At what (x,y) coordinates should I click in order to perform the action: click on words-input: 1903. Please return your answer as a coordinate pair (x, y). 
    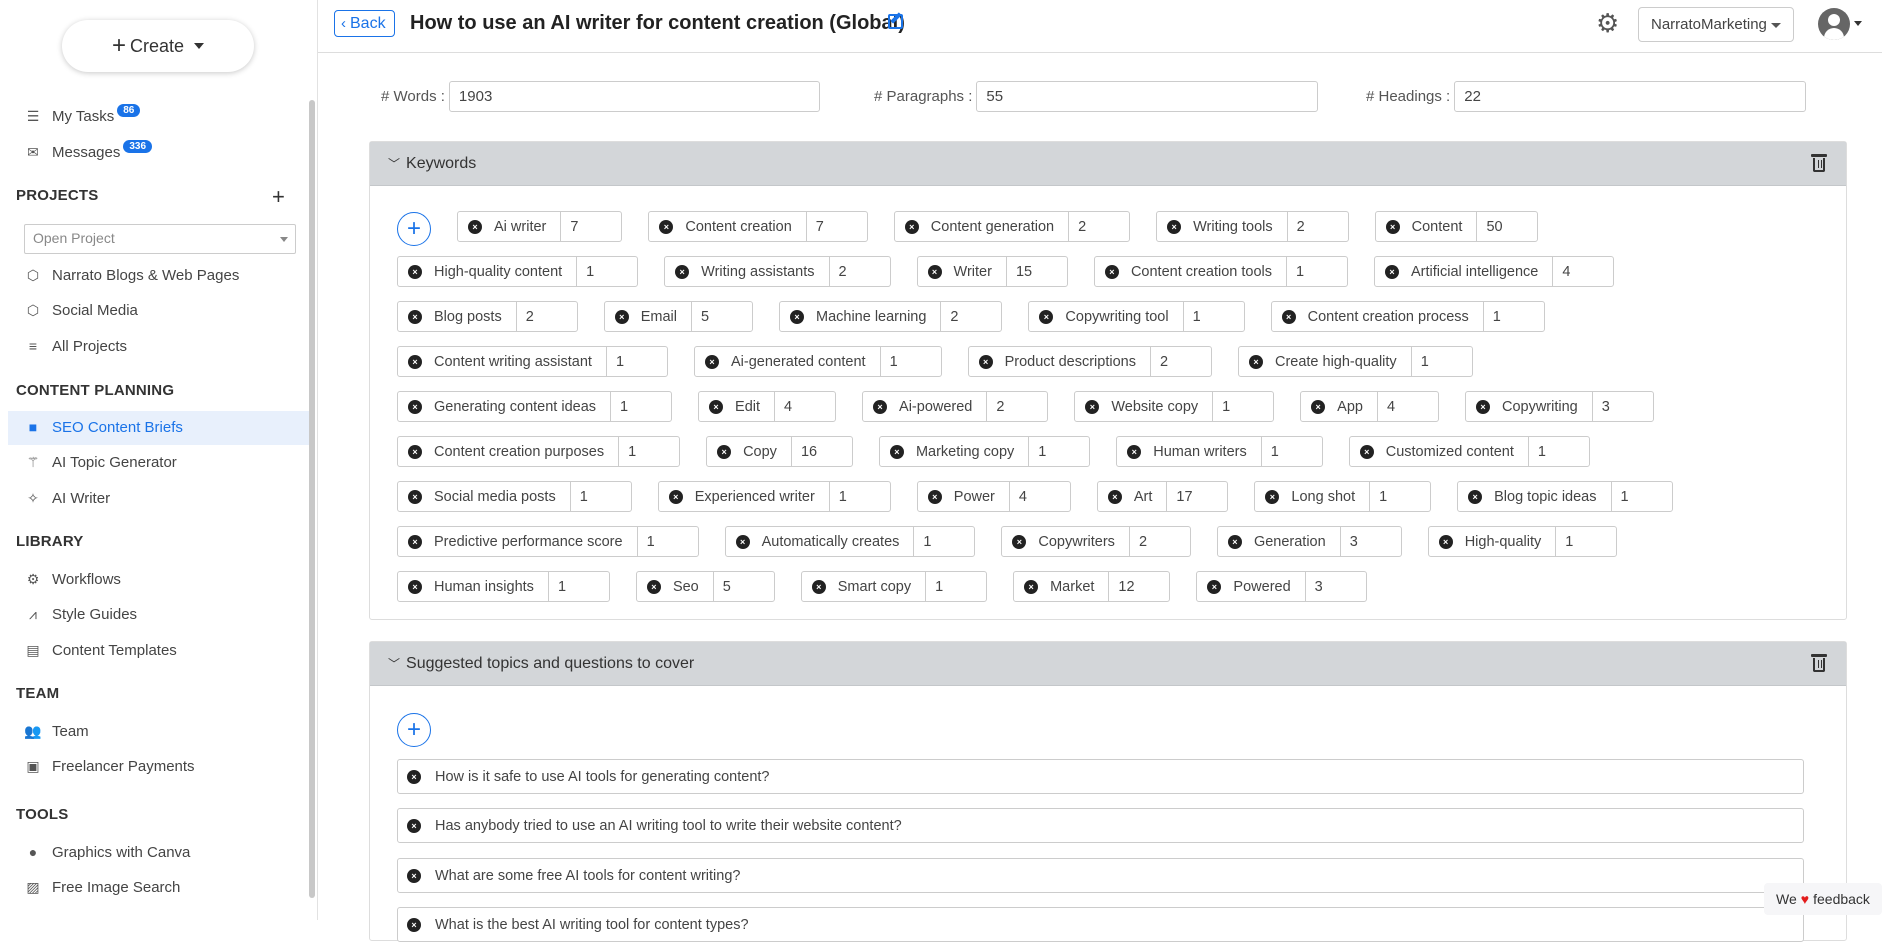
    Looking at the image, I should click on (634, 96).